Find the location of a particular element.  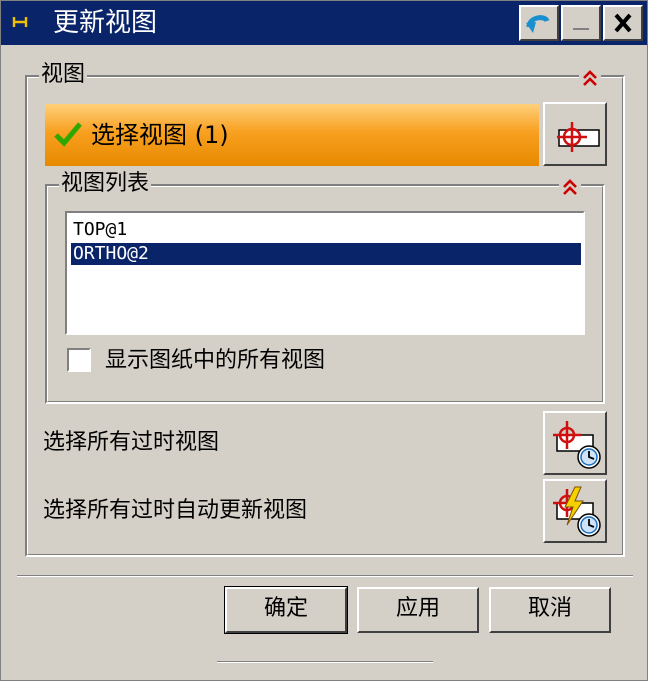

reset-icon is located at coordinates (538, 24).